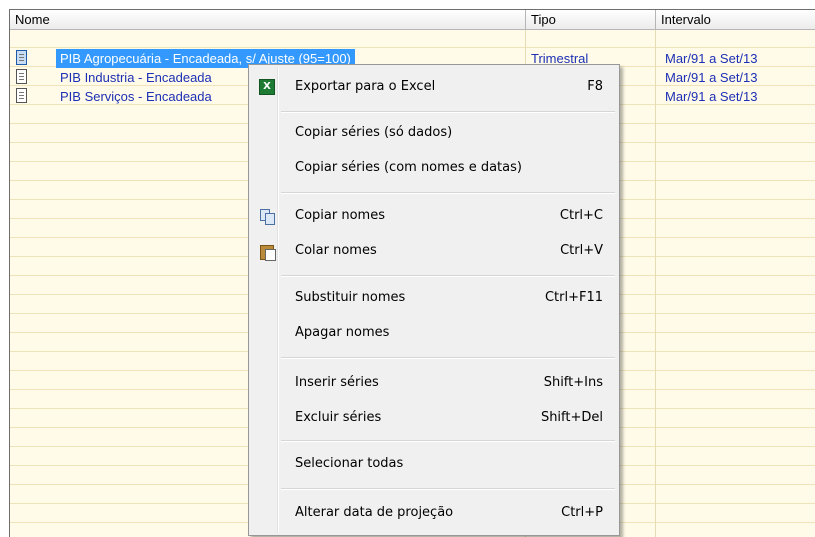 This screenshot has width=815, height=537. I want to click on menu-item-shortcut: Ctrl+P, so click(582, 512).